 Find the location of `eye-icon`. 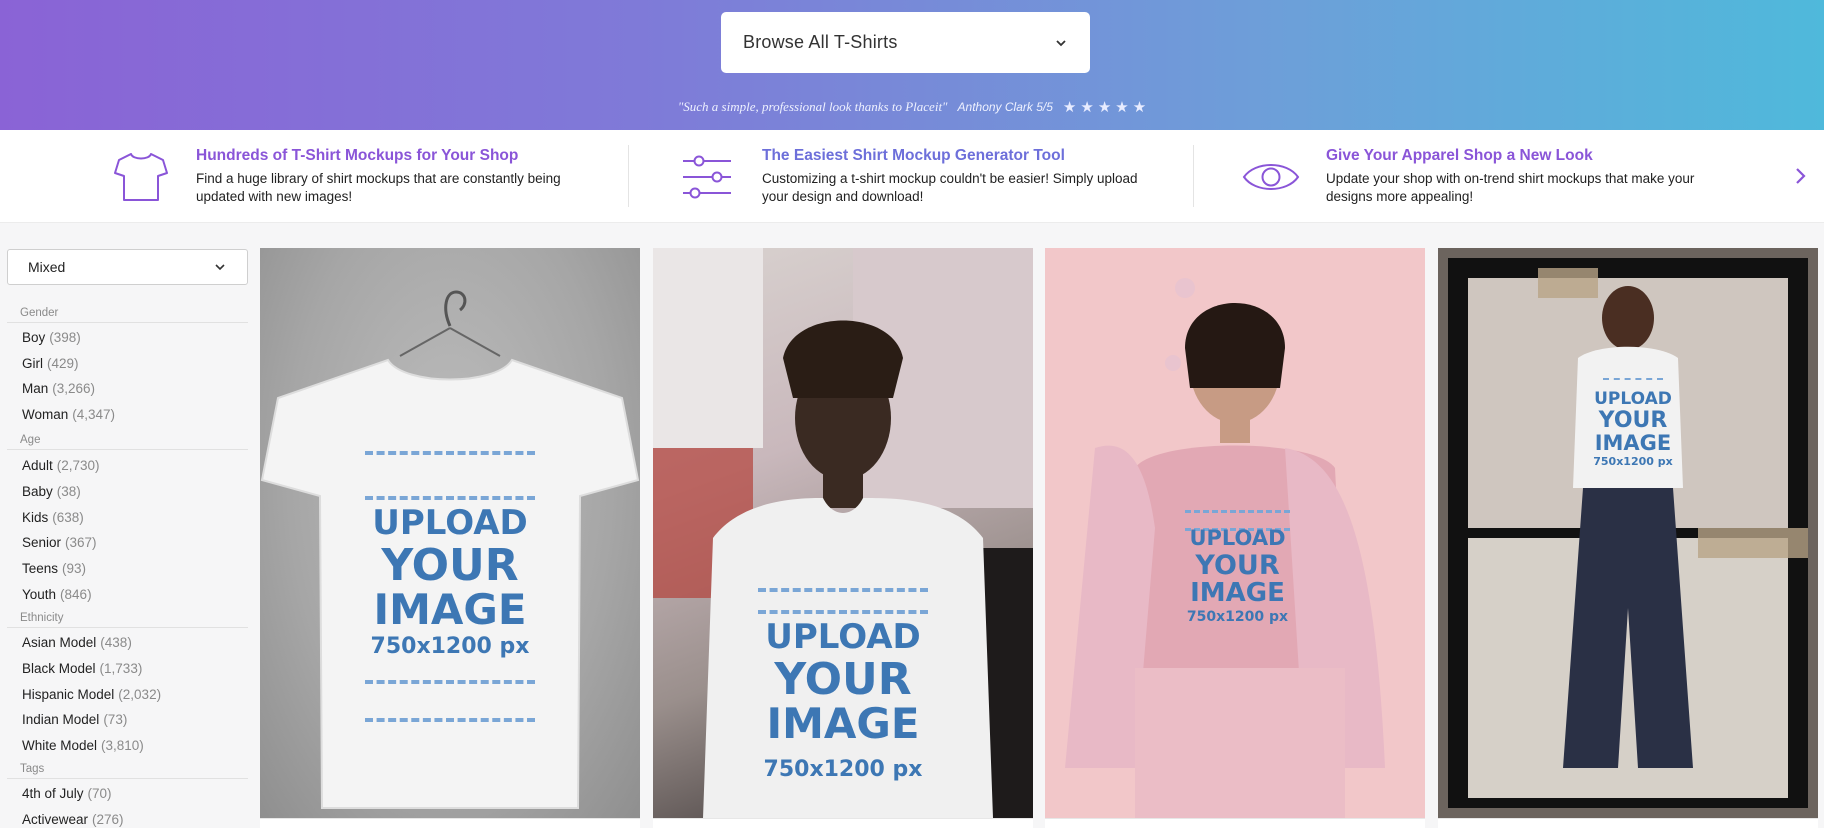

eye-icon is located at coordinates (1271, 176).